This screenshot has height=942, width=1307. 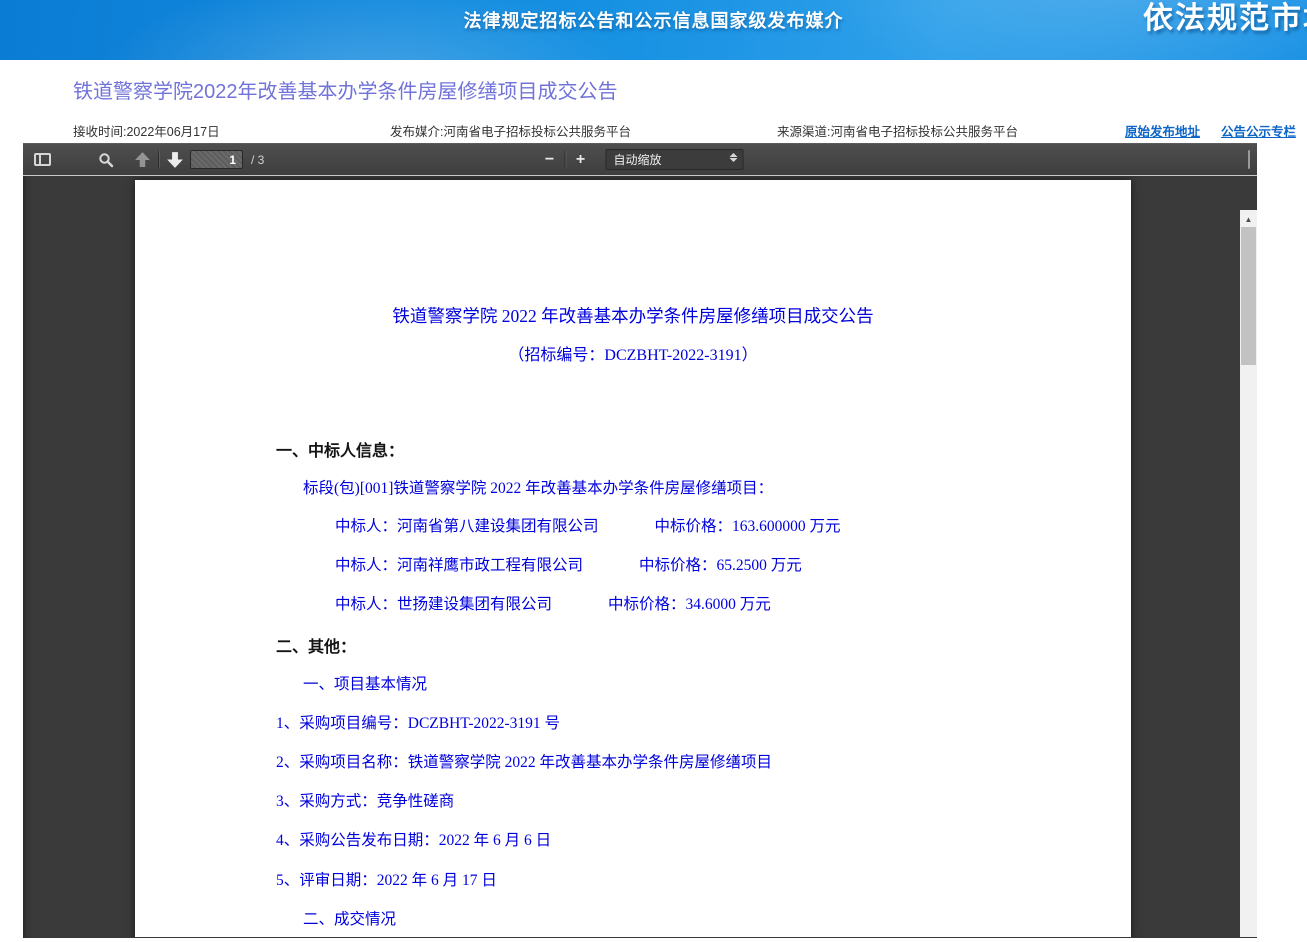 I want to click on previous-page-button, so click(x=142, y=159).